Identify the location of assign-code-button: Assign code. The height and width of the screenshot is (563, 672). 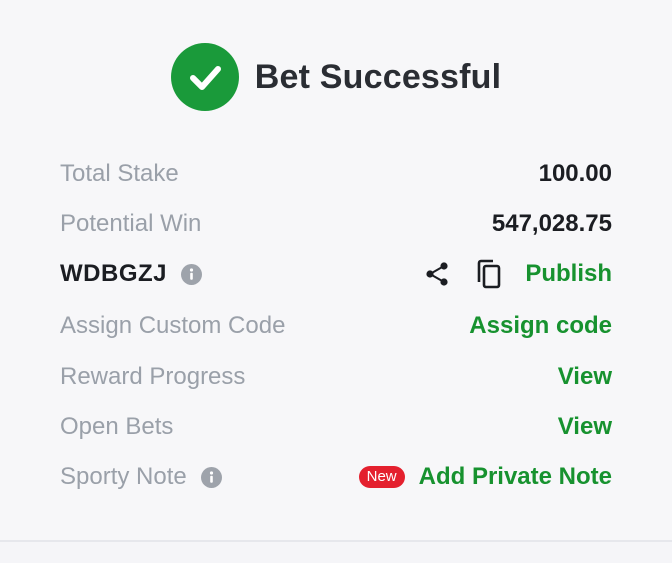
(540, 326).